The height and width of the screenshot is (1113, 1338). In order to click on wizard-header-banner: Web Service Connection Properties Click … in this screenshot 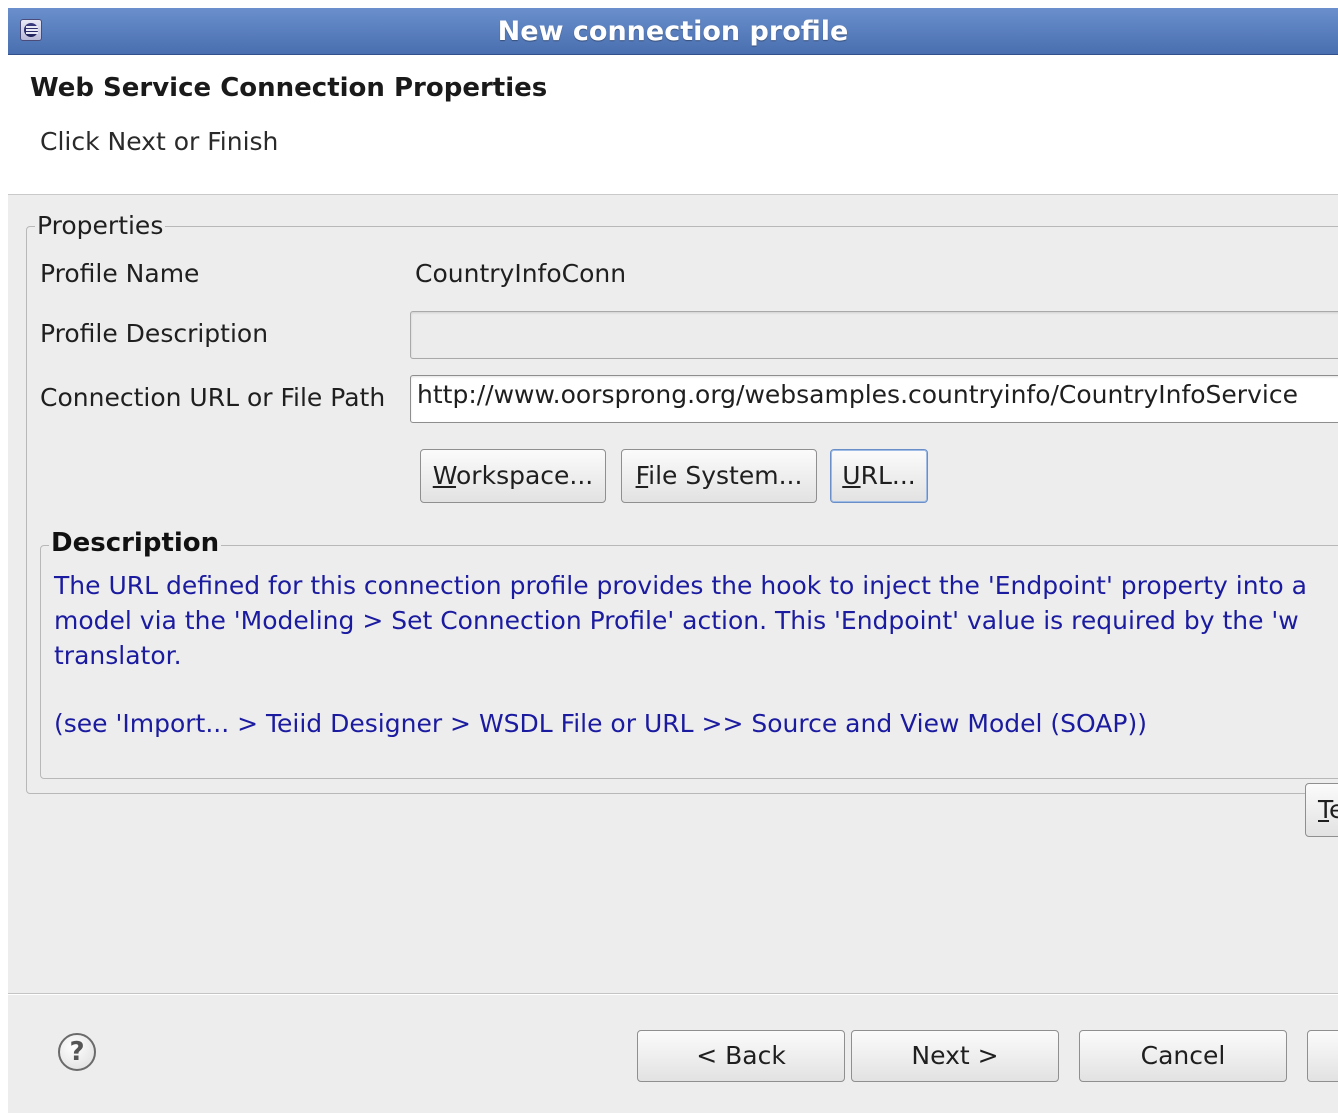, I will do `click(673, 125)`.